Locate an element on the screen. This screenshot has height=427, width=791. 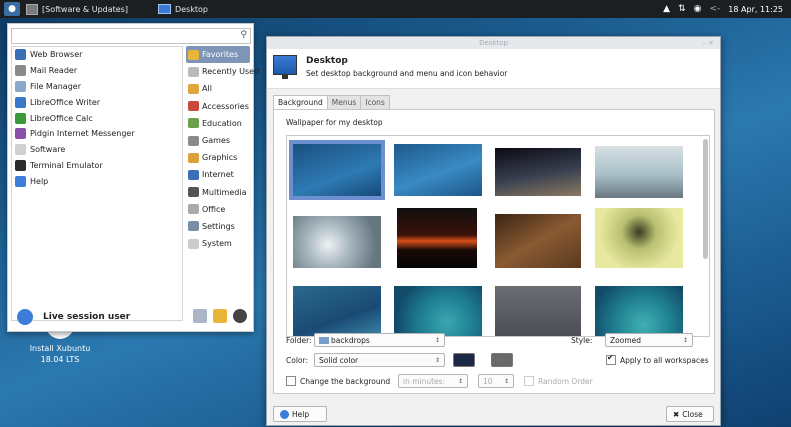
whisker-menu-button: ● is located at coordinates (12, 9).